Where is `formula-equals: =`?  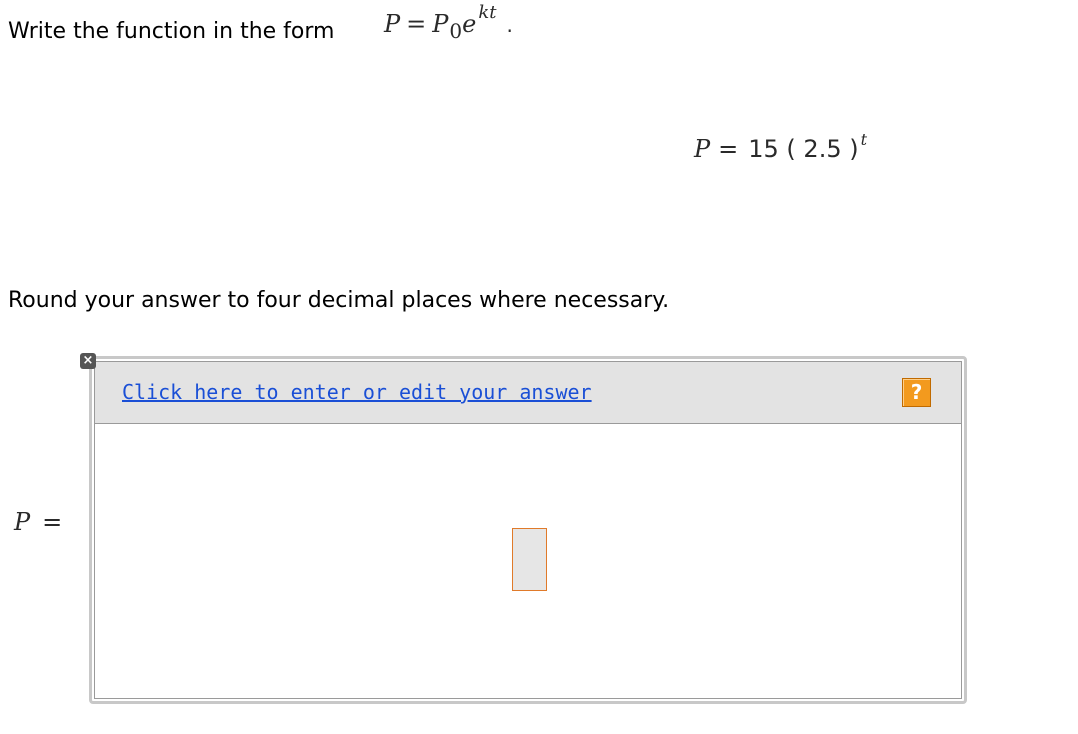 formula-equals: = is located at coordinates (416, 24).